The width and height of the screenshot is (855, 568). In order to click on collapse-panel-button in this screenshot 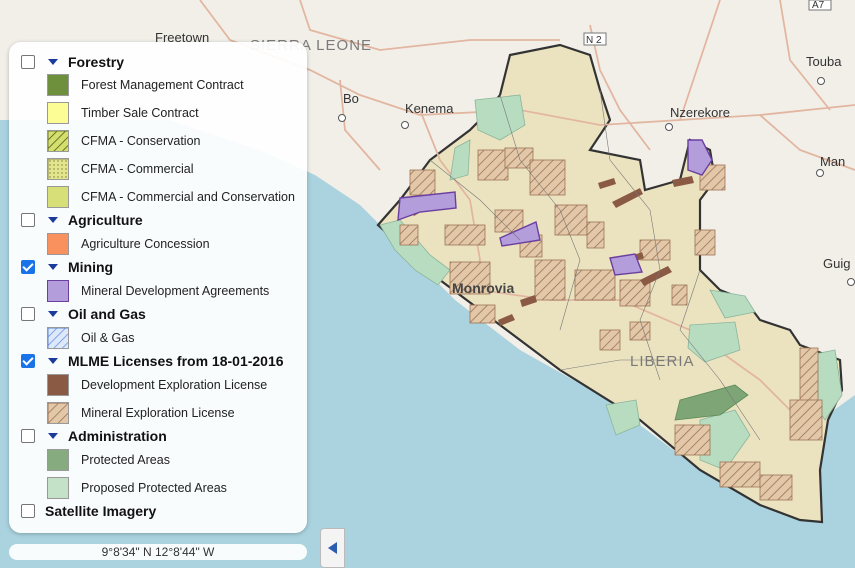, I will do `click(332, 548)`.